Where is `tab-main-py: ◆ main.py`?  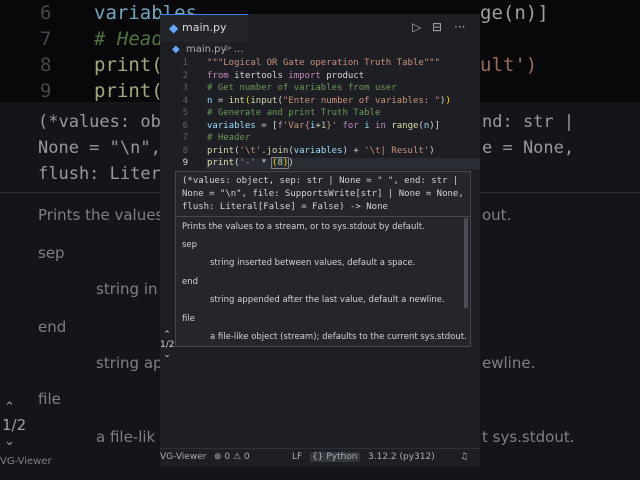
tab-main-py: ◆ main.py is located at coordinates (204, 28).